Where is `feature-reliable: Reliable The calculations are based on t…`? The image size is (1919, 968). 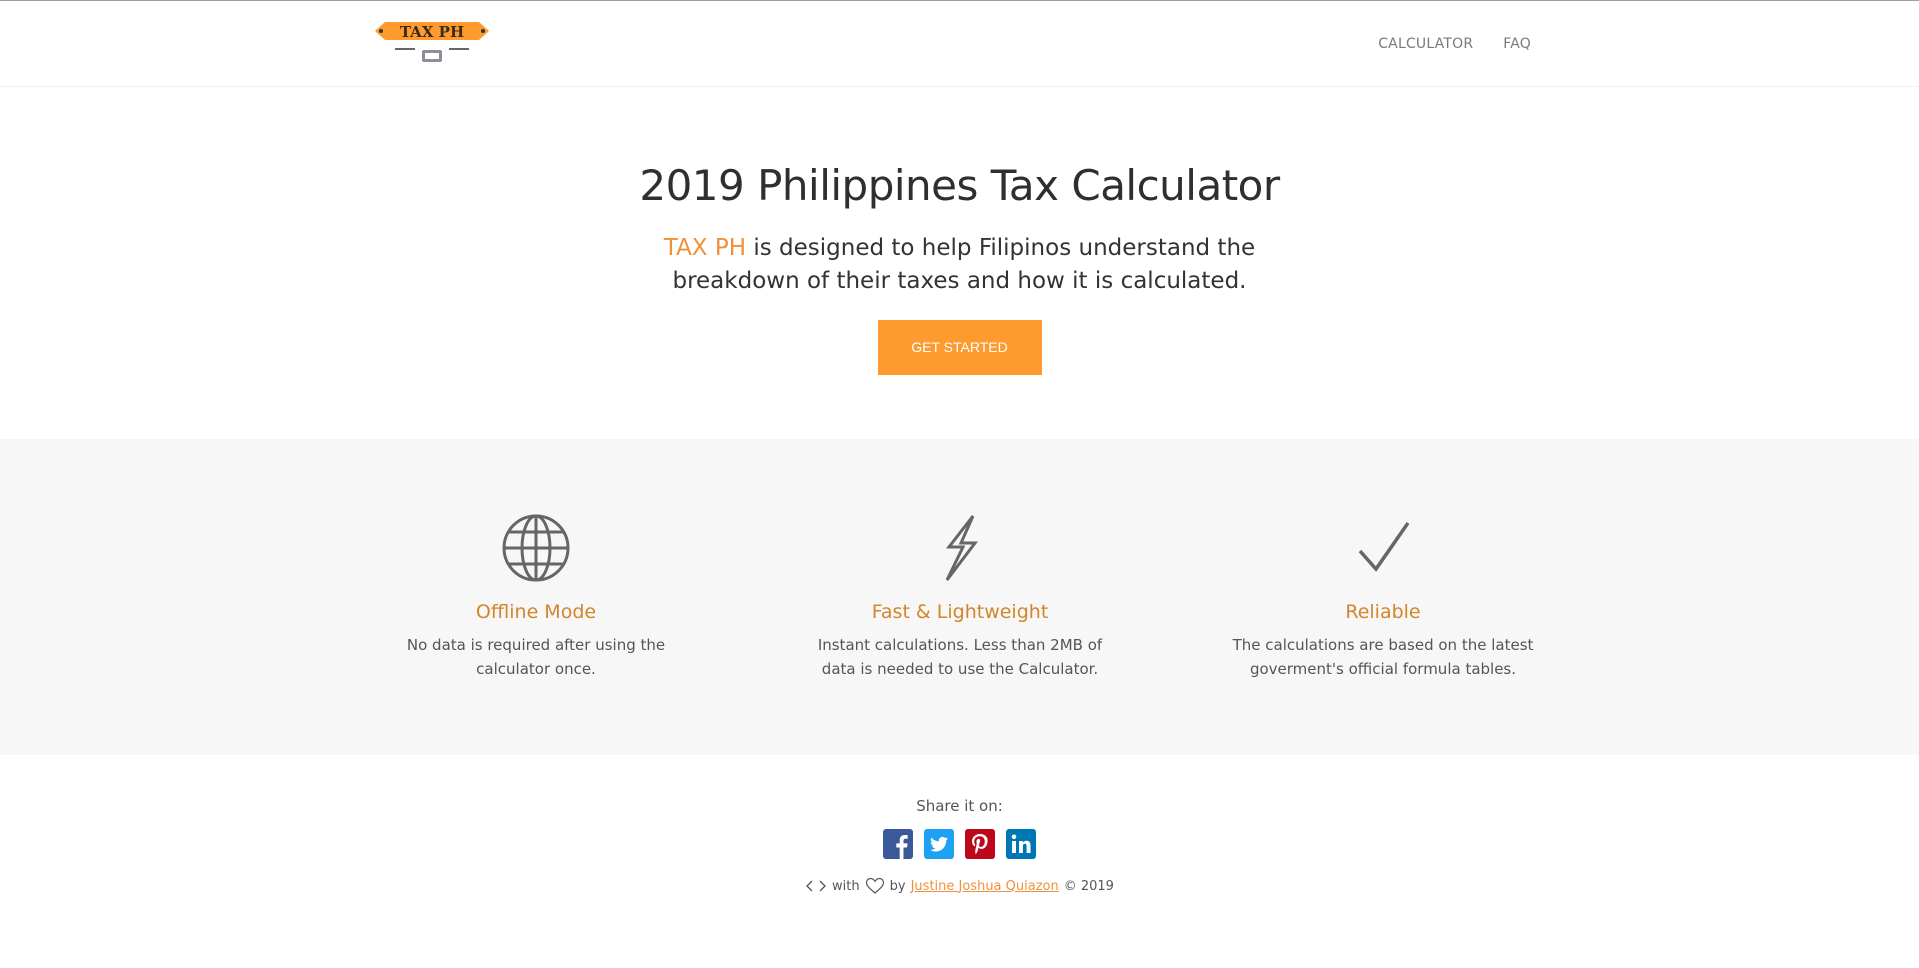
feature-reliable: Reliable The calculations are based on t… is located at coordinates (1383, 597).